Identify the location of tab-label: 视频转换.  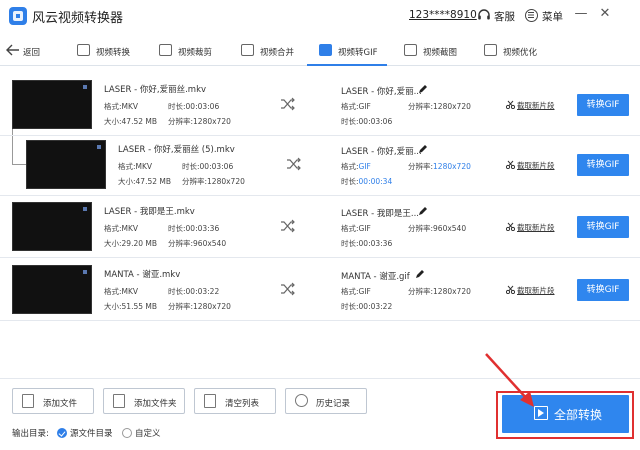
(113, 53).